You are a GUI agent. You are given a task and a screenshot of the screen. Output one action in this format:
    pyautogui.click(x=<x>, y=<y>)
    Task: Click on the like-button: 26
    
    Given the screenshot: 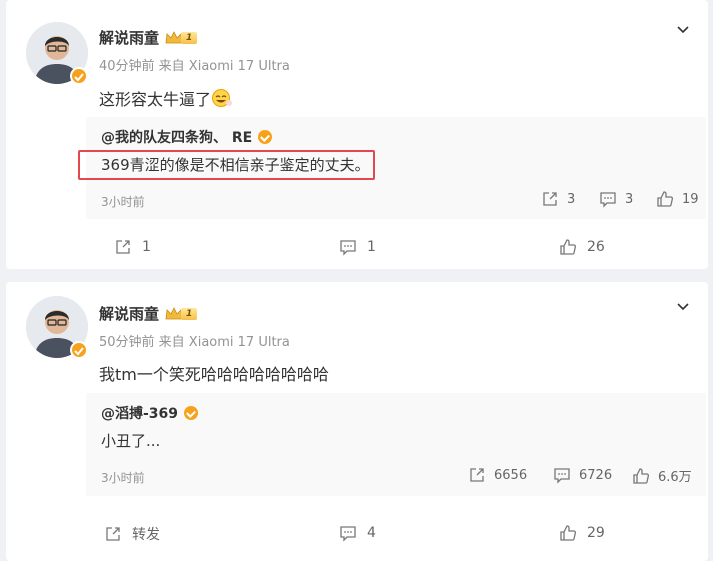 What is the action you would take?
    pyautogui.click(x=582, y=247)
    